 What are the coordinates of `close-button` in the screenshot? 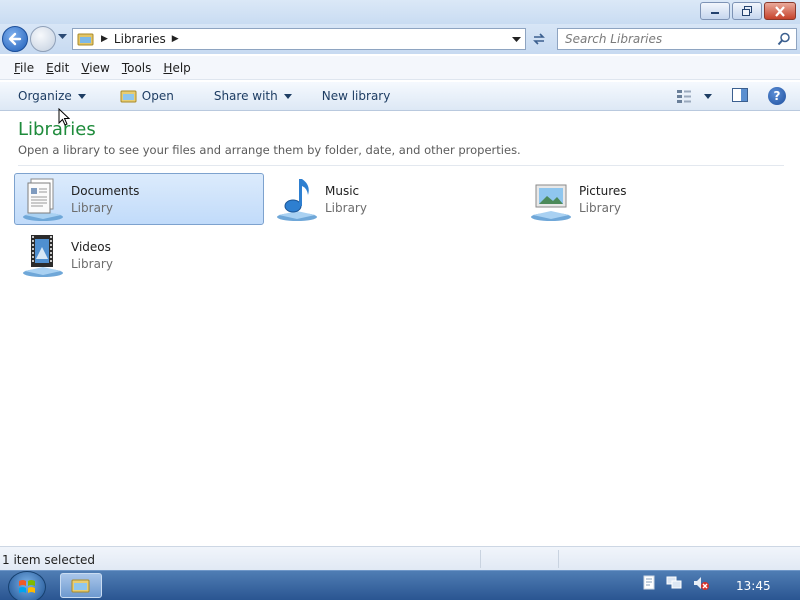 It's located at (780, 11).